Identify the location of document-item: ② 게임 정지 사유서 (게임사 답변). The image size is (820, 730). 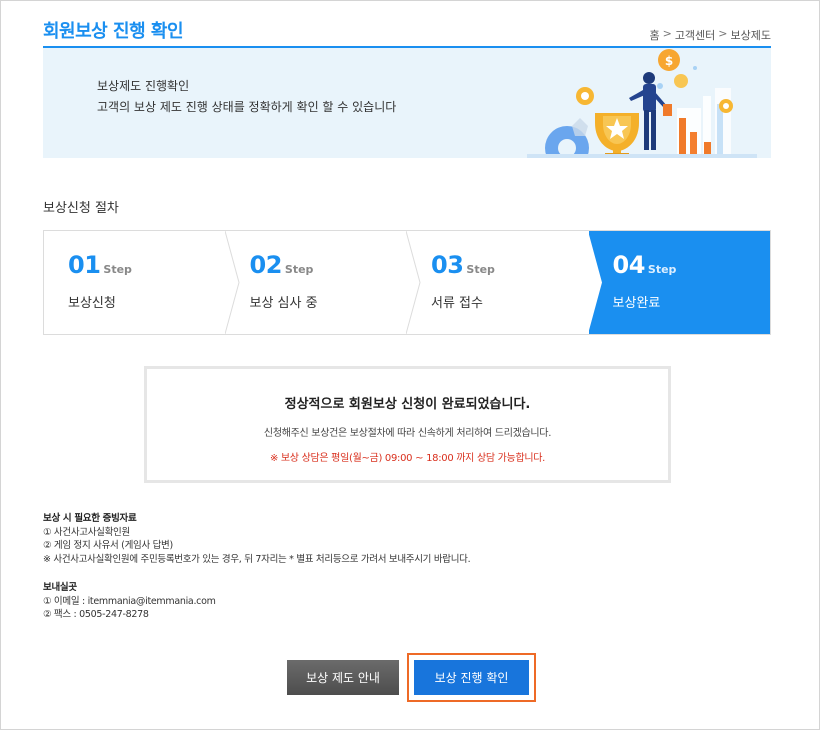
(108, 545).